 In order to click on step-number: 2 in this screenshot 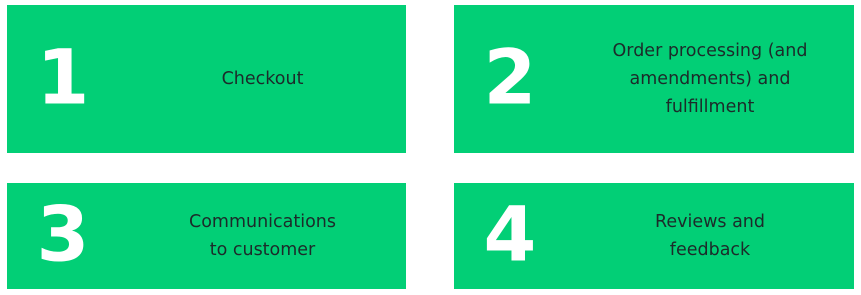, I will do `click(510, 77)`.